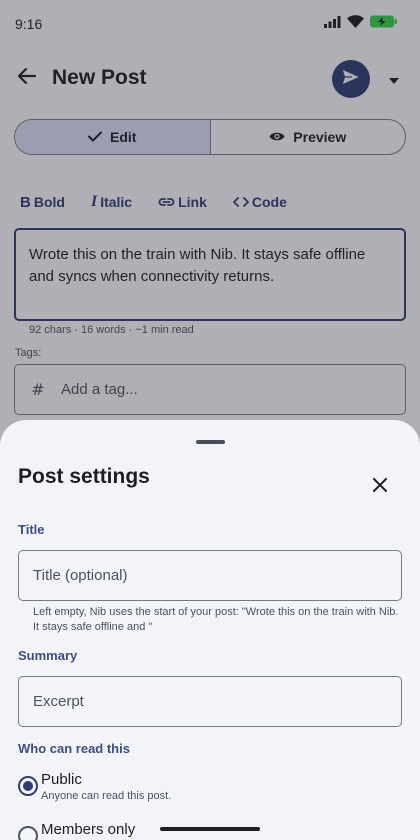 This screenshot has height=840, width=420. I want to click on summary-field, so click(210, 701).